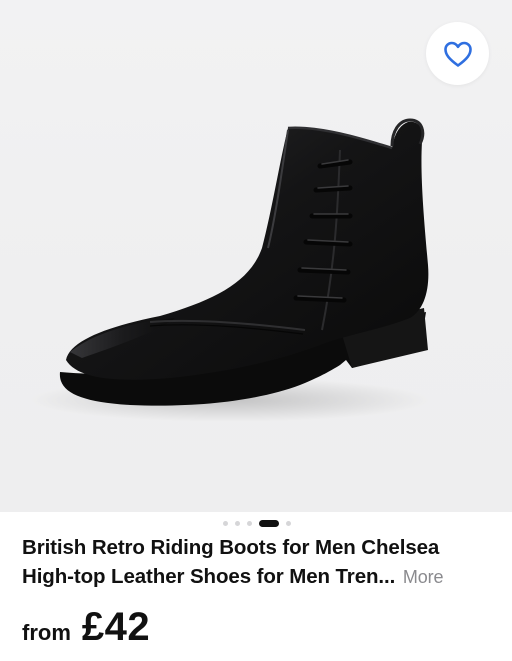  What do you see at coordinates (269, 523) in the screenshot?
I see `pager-dot-active` at bounding box center [269, 523].